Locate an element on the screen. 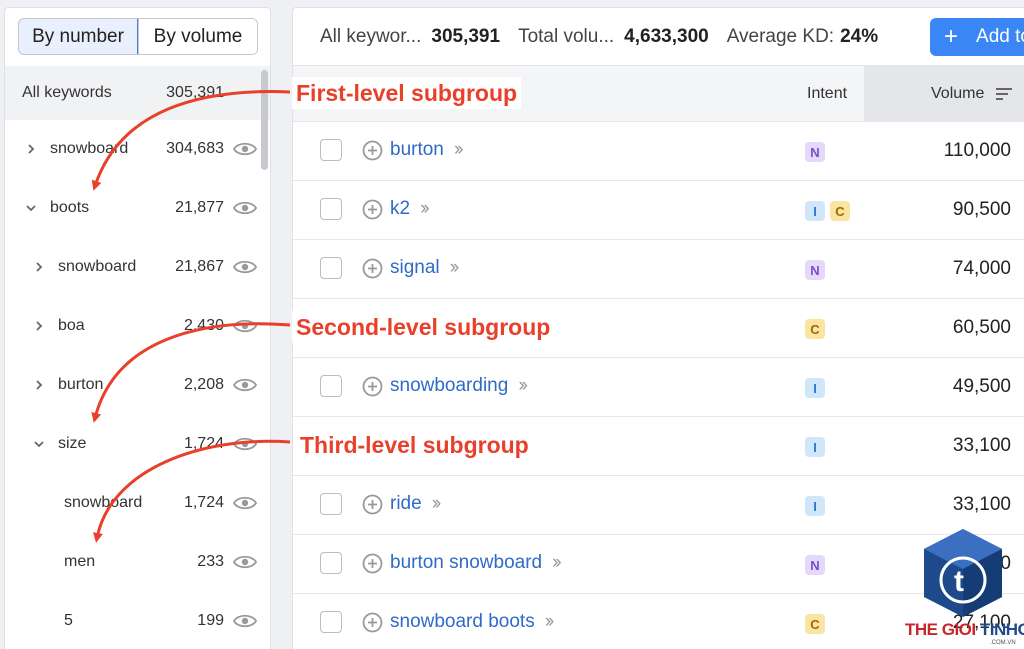 This screenshot has height=649, width=1024. keyword-link: ride ›› is located at coordinates (416, 504).